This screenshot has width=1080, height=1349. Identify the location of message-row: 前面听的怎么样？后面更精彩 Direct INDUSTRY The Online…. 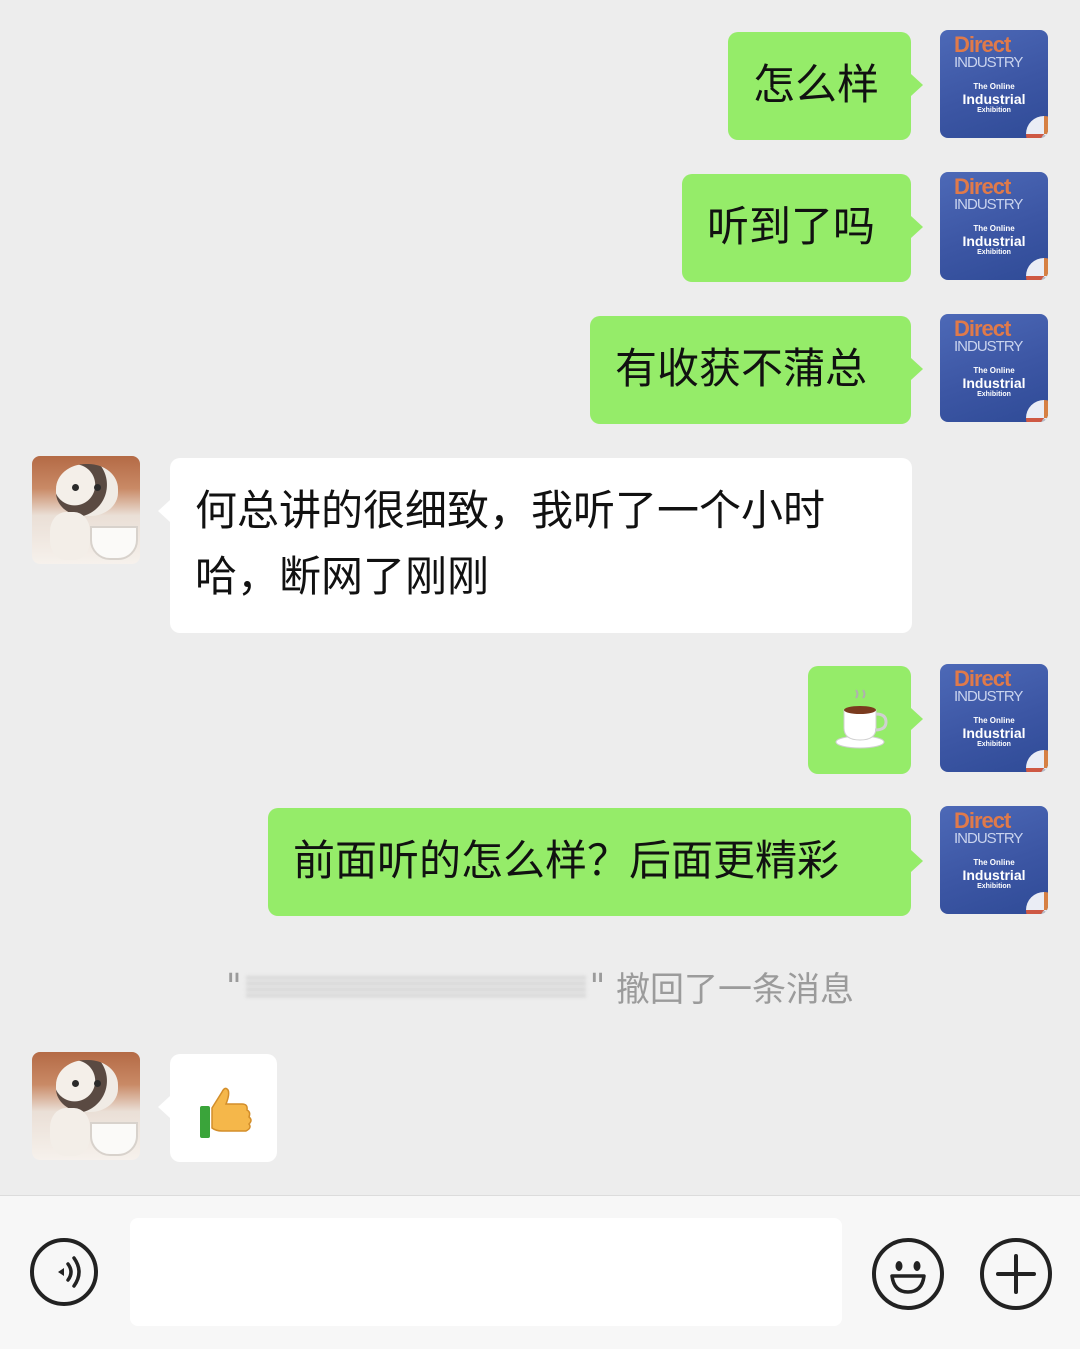
(540, 862).